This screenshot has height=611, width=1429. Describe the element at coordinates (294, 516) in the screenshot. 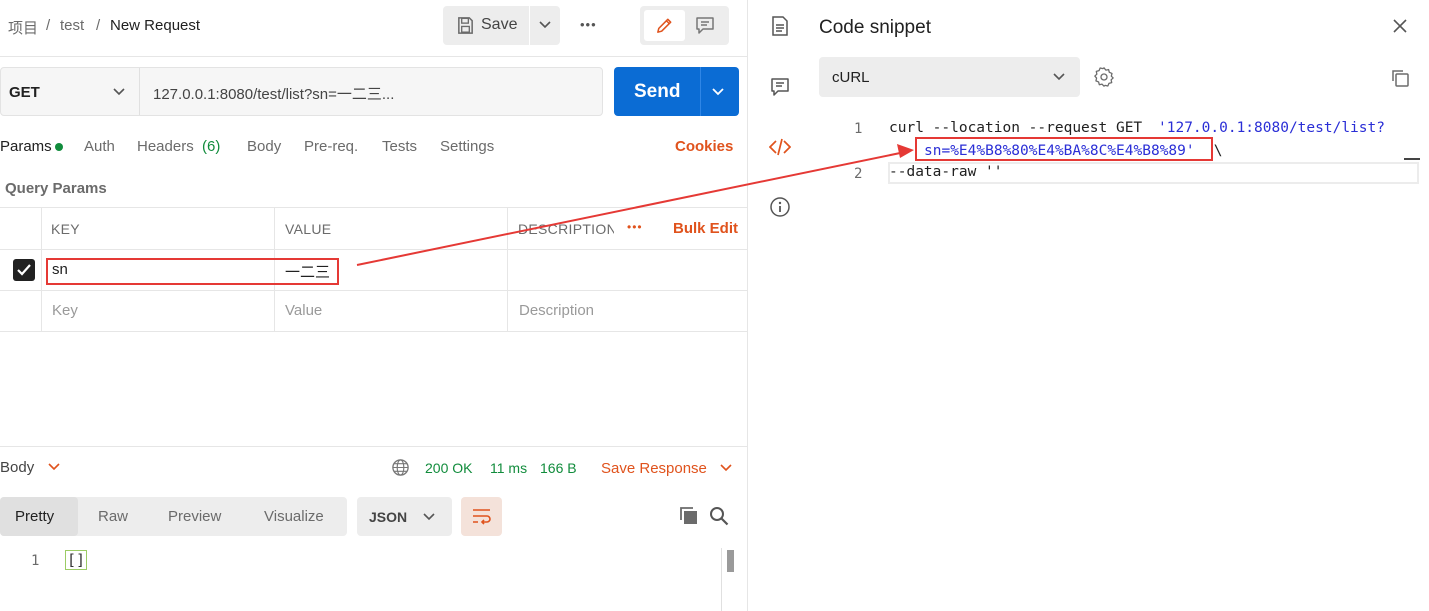

I see `tab-visualize: Visualize` at that location.